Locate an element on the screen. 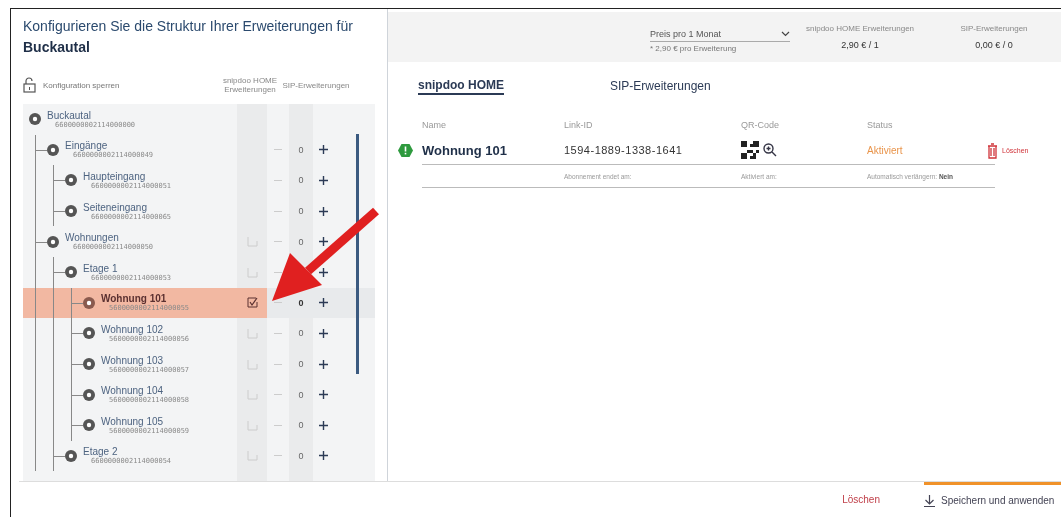 This screenshot has height=517, width=1061. node-name: Haupteingang is located at coordinates (127, 176).